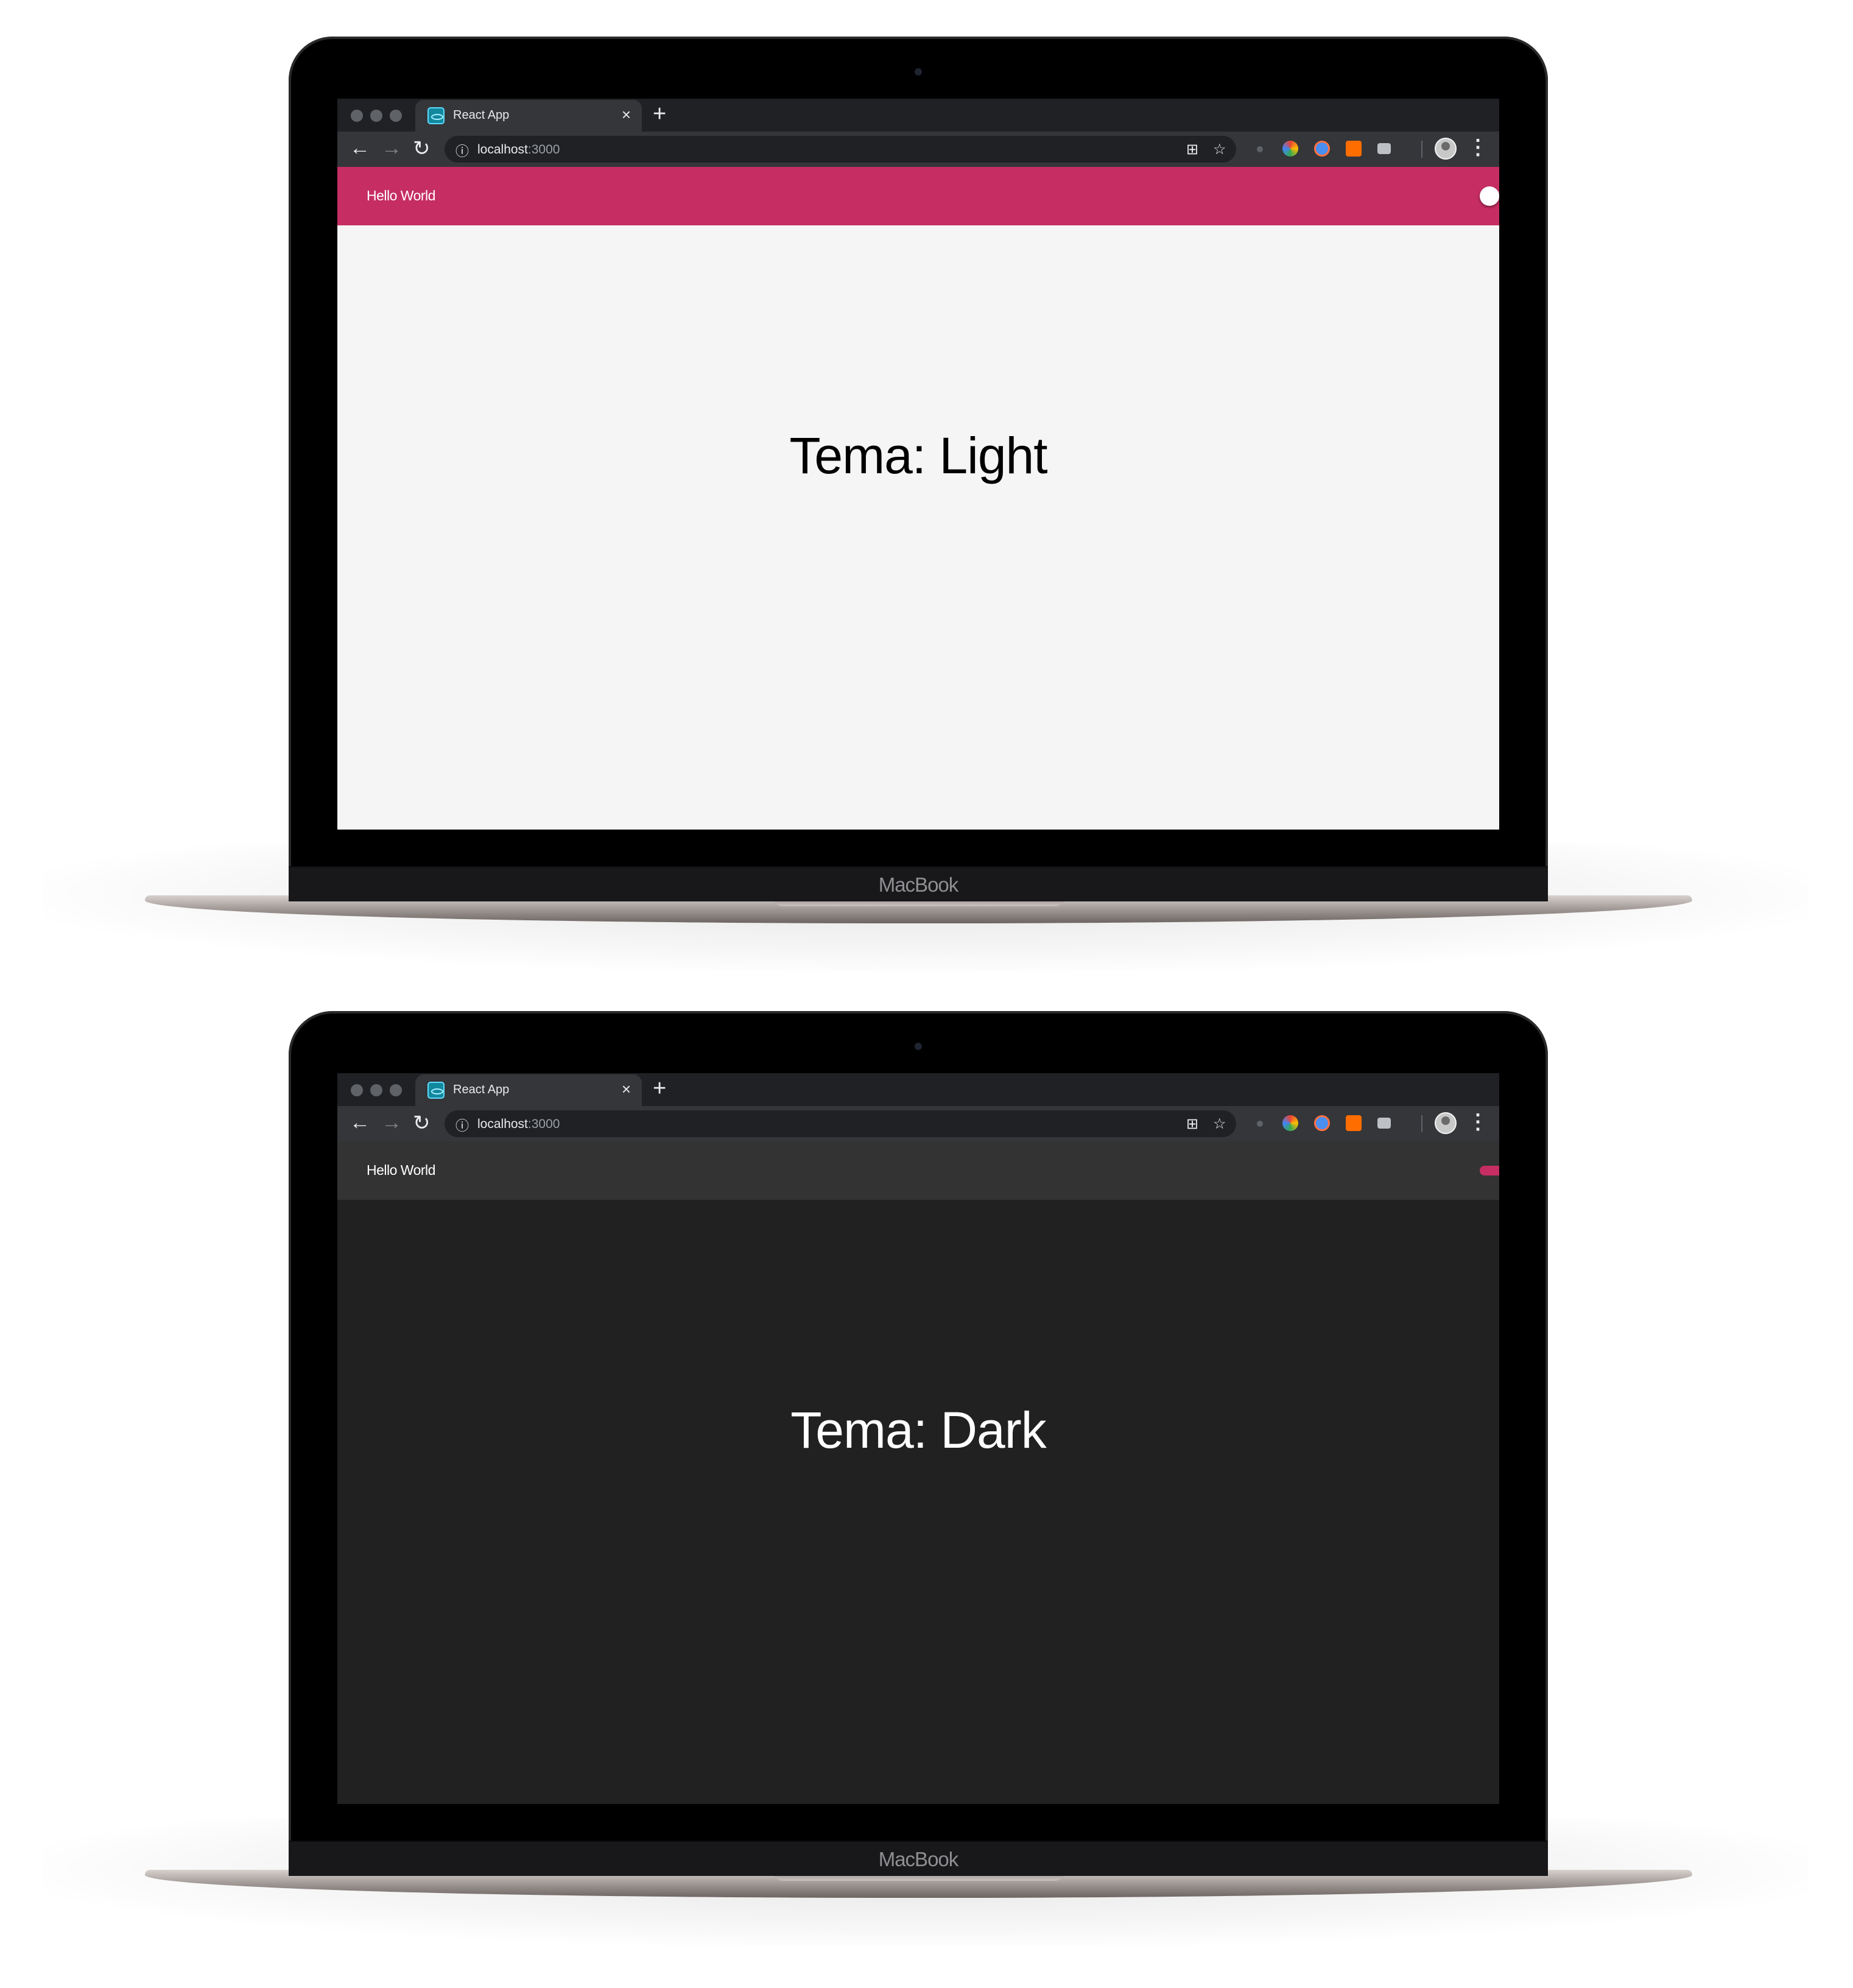 The height and width of the screenshot is (1988, 1853). I want to click on switch-thumb, so click(1489, 196).